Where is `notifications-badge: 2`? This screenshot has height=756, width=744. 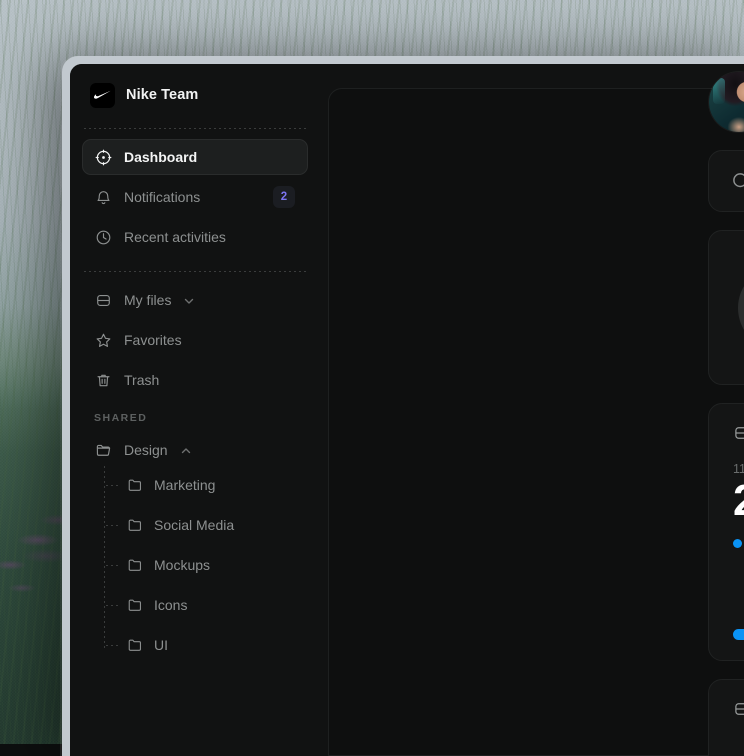 notifications-badge: 2 is located at coordinates (284, 197).